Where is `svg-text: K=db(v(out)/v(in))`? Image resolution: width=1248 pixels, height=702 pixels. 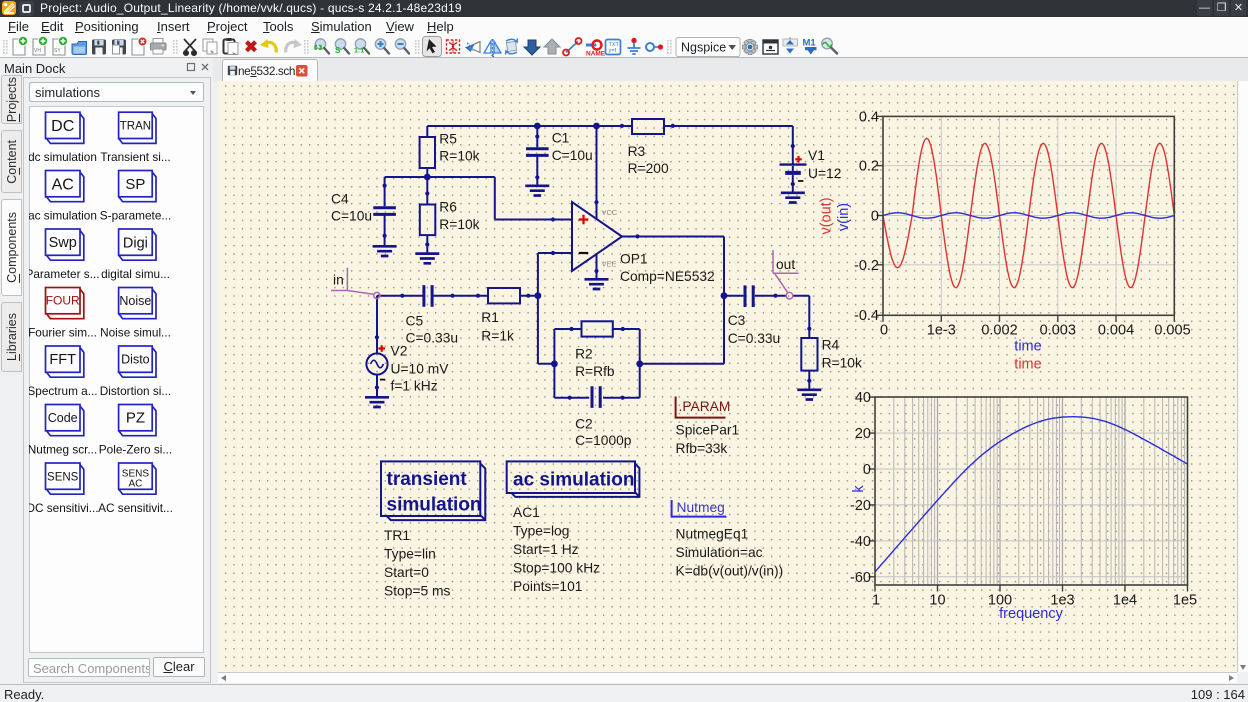
svg-text: K=db(v(out)/v(in)) is located at coordinates (730, 571).